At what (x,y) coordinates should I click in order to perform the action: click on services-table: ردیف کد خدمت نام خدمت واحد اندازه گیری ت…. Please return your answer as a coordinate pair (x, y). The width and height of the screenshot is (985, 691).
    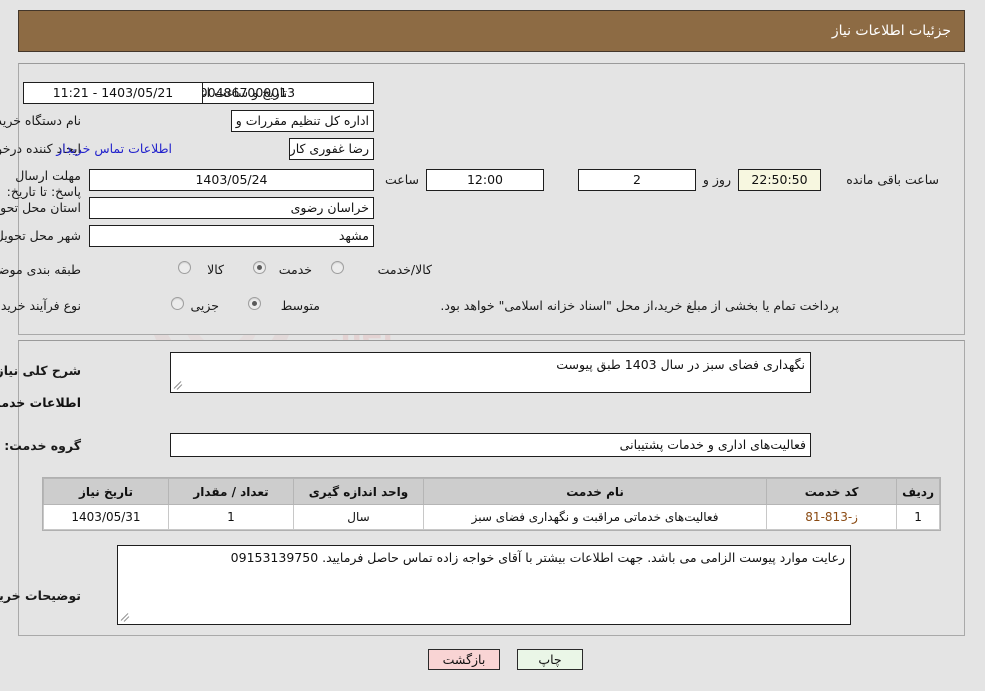
    Looking at the image, I should click on (492, 504).